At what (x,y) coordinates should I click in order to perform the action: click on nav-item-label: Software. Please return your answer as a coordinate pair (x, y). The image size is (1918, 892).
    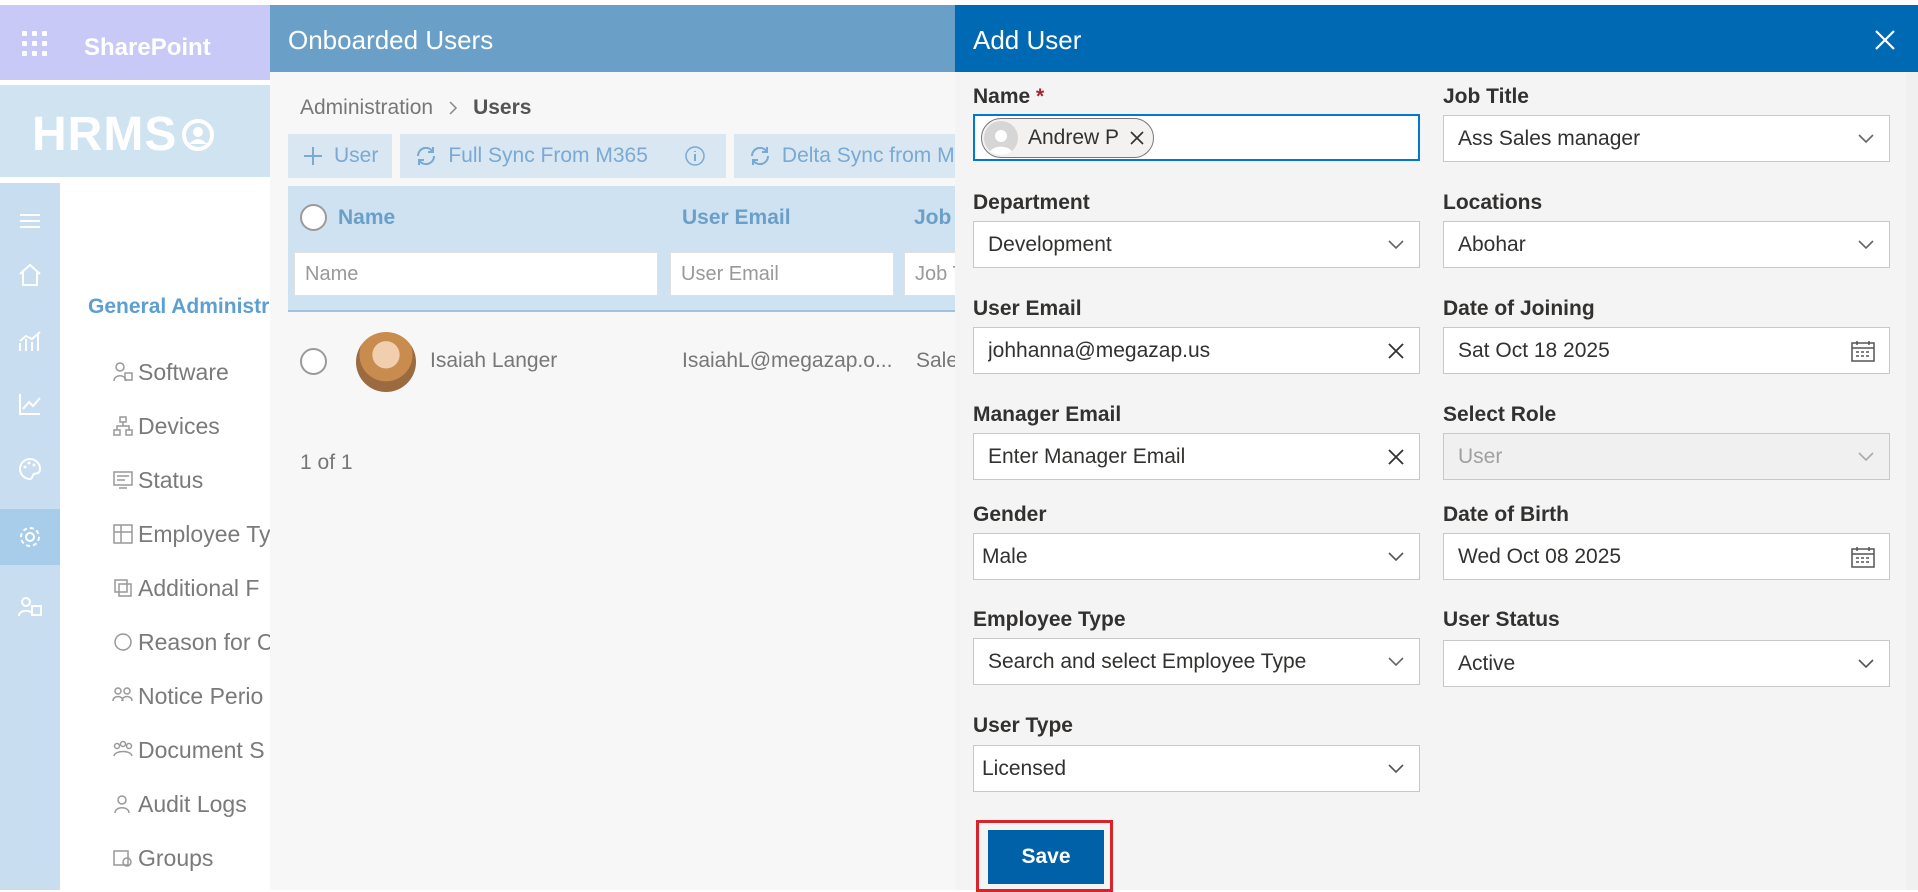
    Looking at the image, I should click on (183, 371).